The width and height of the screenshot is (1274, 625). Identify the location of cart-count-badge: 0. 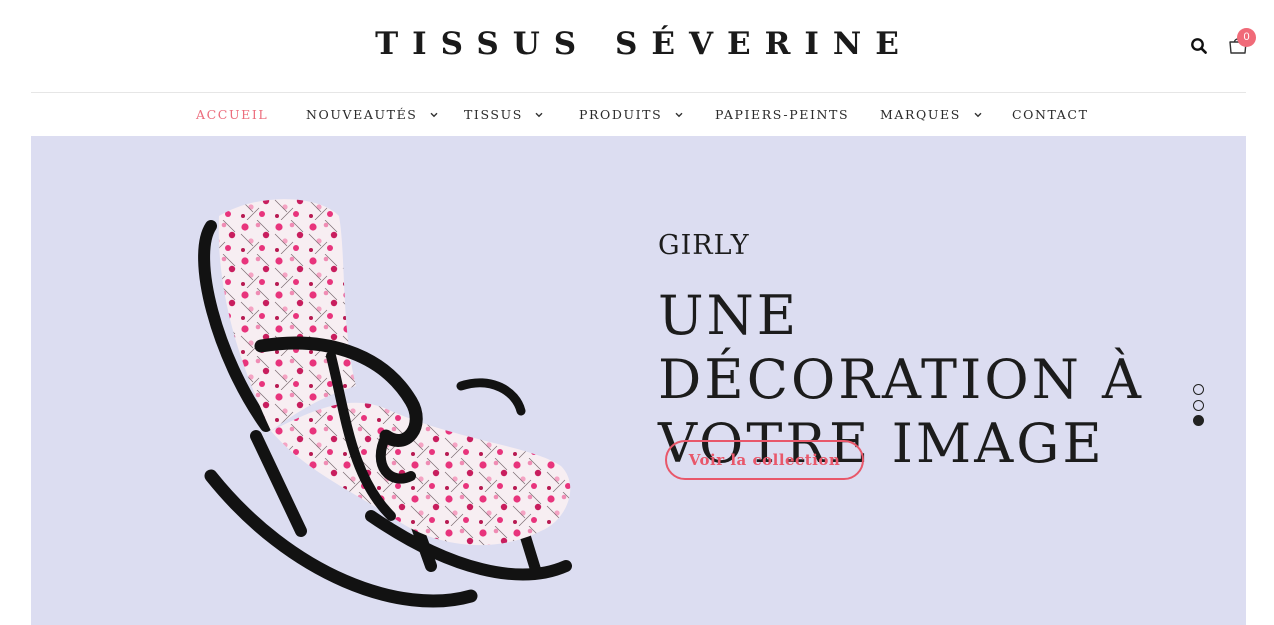
(1246, 37).